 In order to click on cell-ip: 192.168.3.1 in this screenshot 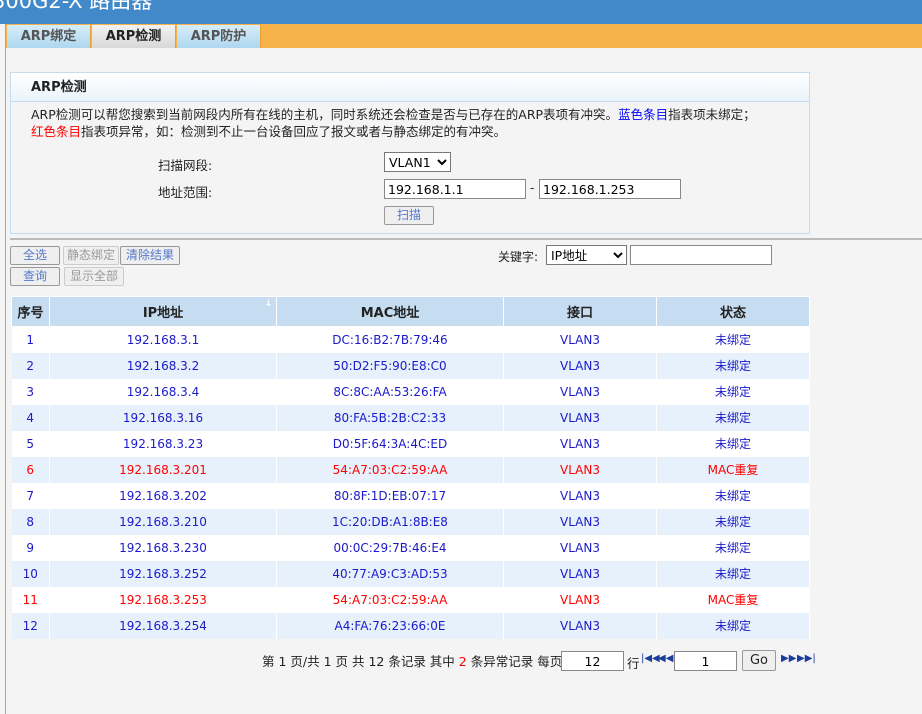, I will do `click(163, 339)`.